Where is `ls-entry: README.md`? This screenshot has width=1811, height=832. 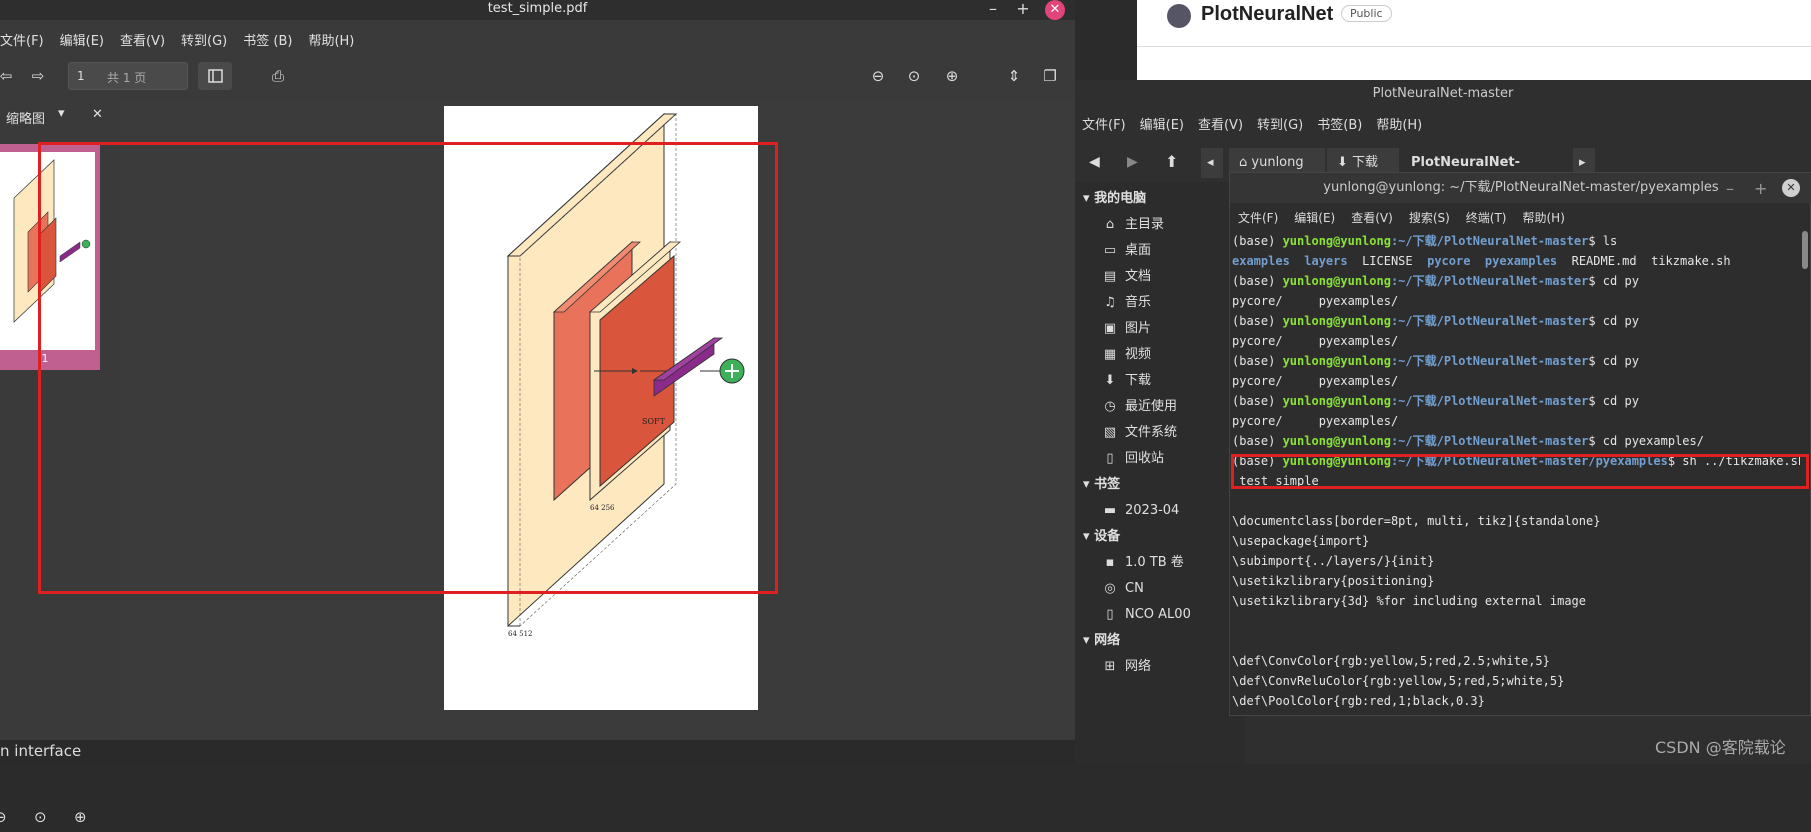 ls-entry: README.md is located at coordinates (1604, 261).